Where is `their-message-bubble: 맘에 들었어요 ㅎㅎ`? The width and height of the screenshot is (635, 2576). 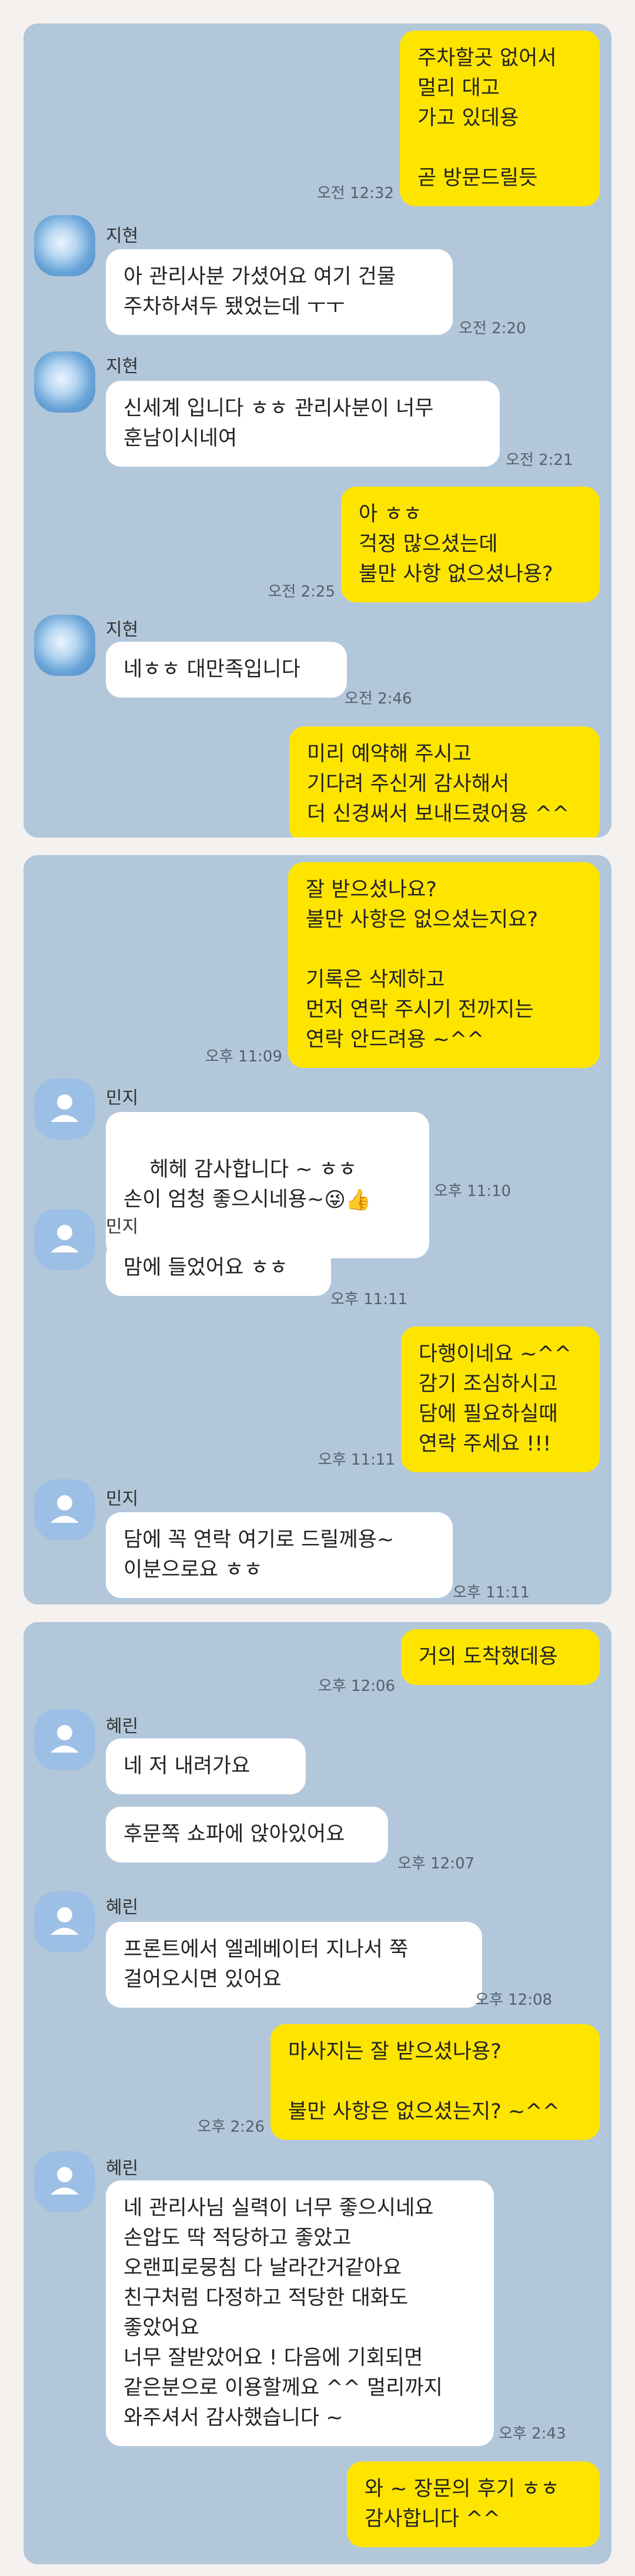 their-message-bubble: 맘에 들었어요 ㅎㅎ is located at coordinates (218, 1268).